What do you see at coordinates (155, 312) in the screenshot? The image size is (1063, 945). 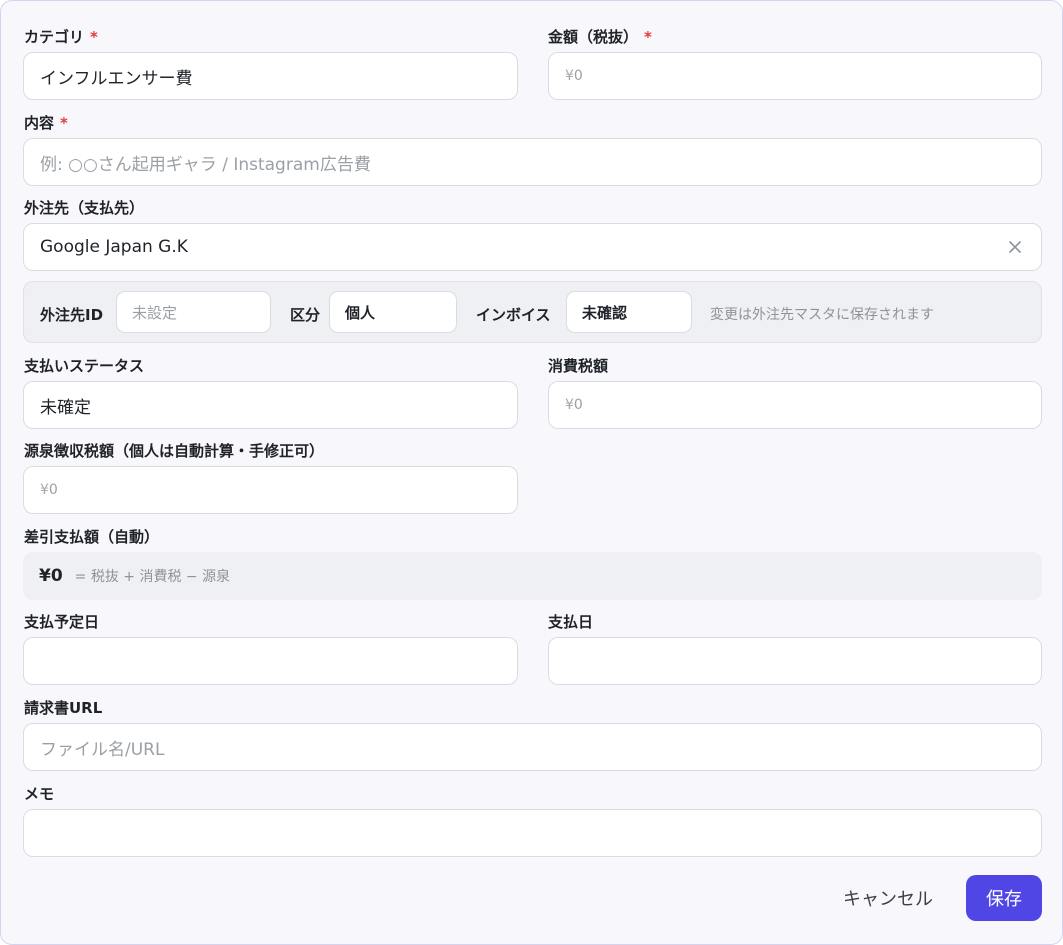 I see `vendor-id-placeholder: 未設定` at bounding box center [155, 312].